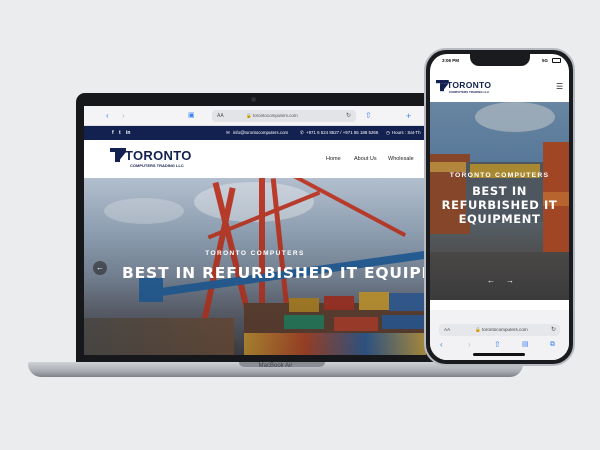  I want to click on phone-hero-subtitle: TORONTO COMPUTERS, so click(499, 175).